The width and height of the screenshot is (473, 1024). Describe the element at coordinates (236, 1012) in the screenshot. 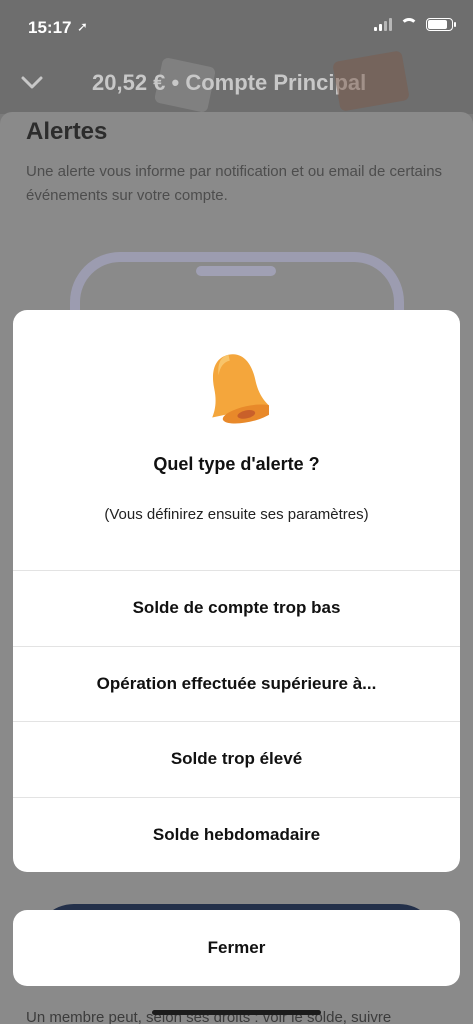

I see `home-indicator` at that location.